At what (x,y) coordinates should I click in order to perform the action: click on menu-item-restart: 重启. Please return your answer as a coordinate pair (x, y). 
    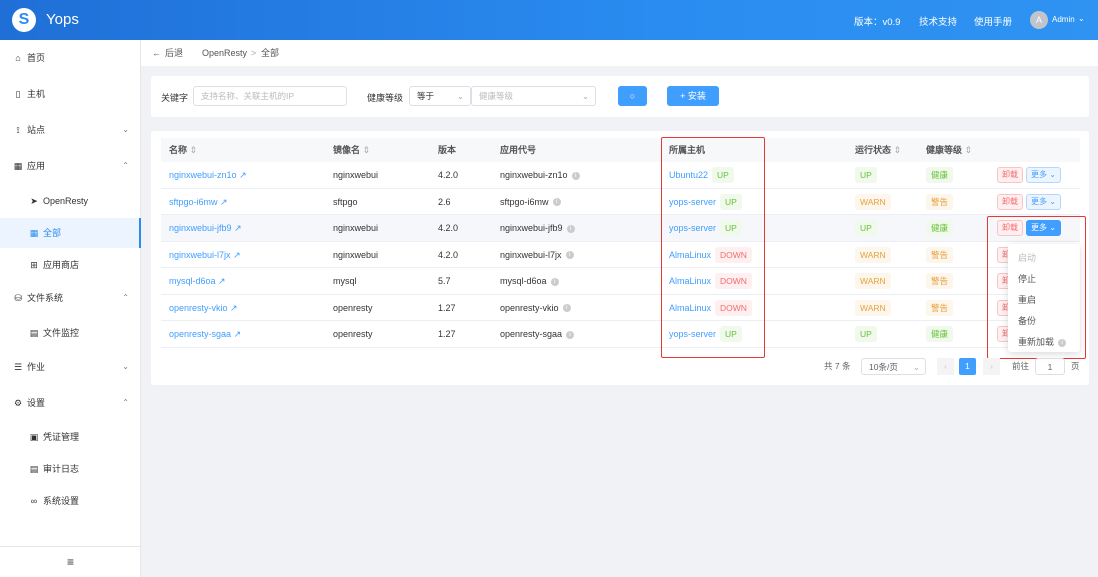
    Looking at the image, I should click on (1044, 300).